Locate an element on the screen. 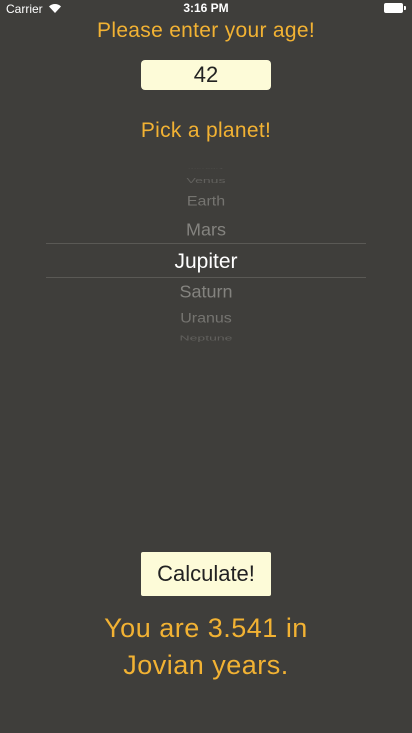  planet-prompt: Pick a planet! is located at coordinates (206, 130).